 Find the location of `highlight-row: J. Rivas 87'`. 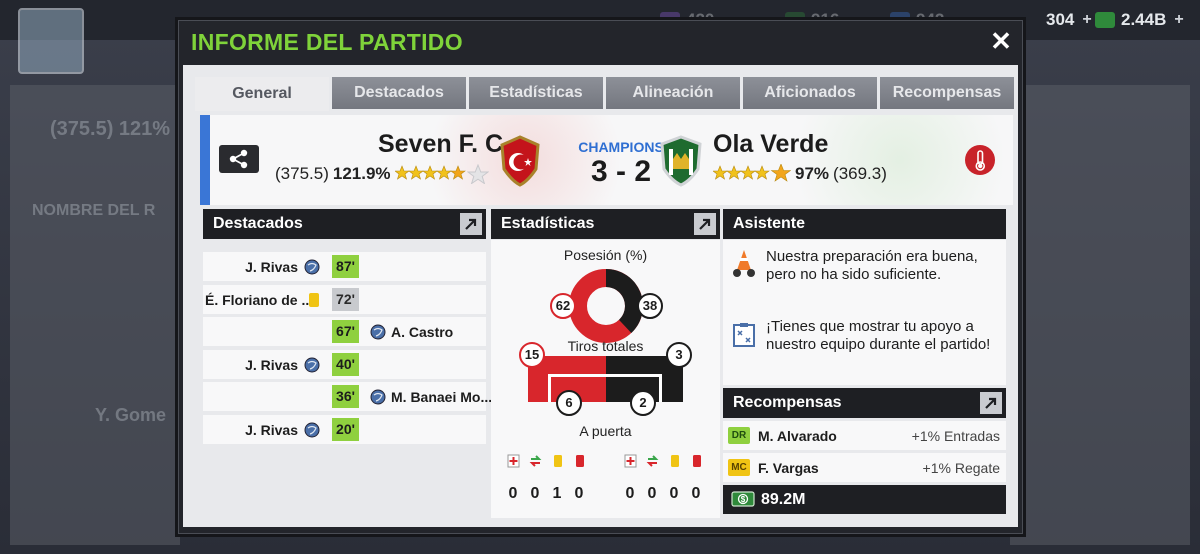

highlight-row: J. Rivas 87' is located at coordinates (344, 266).